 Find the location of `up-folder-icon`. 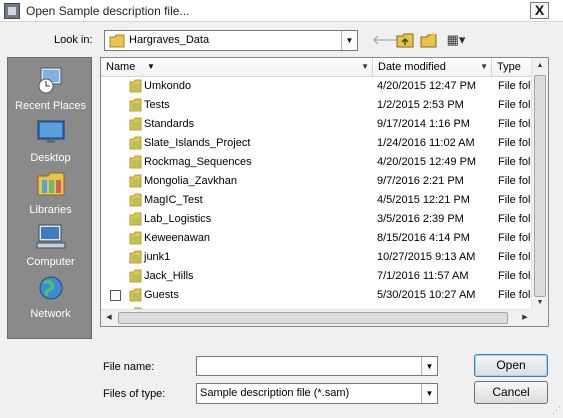

up-folder-icon is located at coordinates (405, 40).